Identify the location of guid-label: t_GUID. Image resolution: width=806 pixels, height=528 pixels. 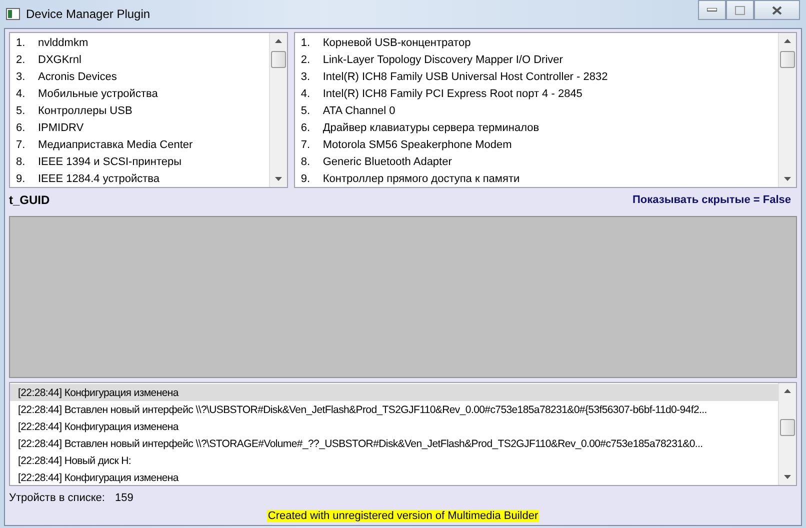
(29, 200).